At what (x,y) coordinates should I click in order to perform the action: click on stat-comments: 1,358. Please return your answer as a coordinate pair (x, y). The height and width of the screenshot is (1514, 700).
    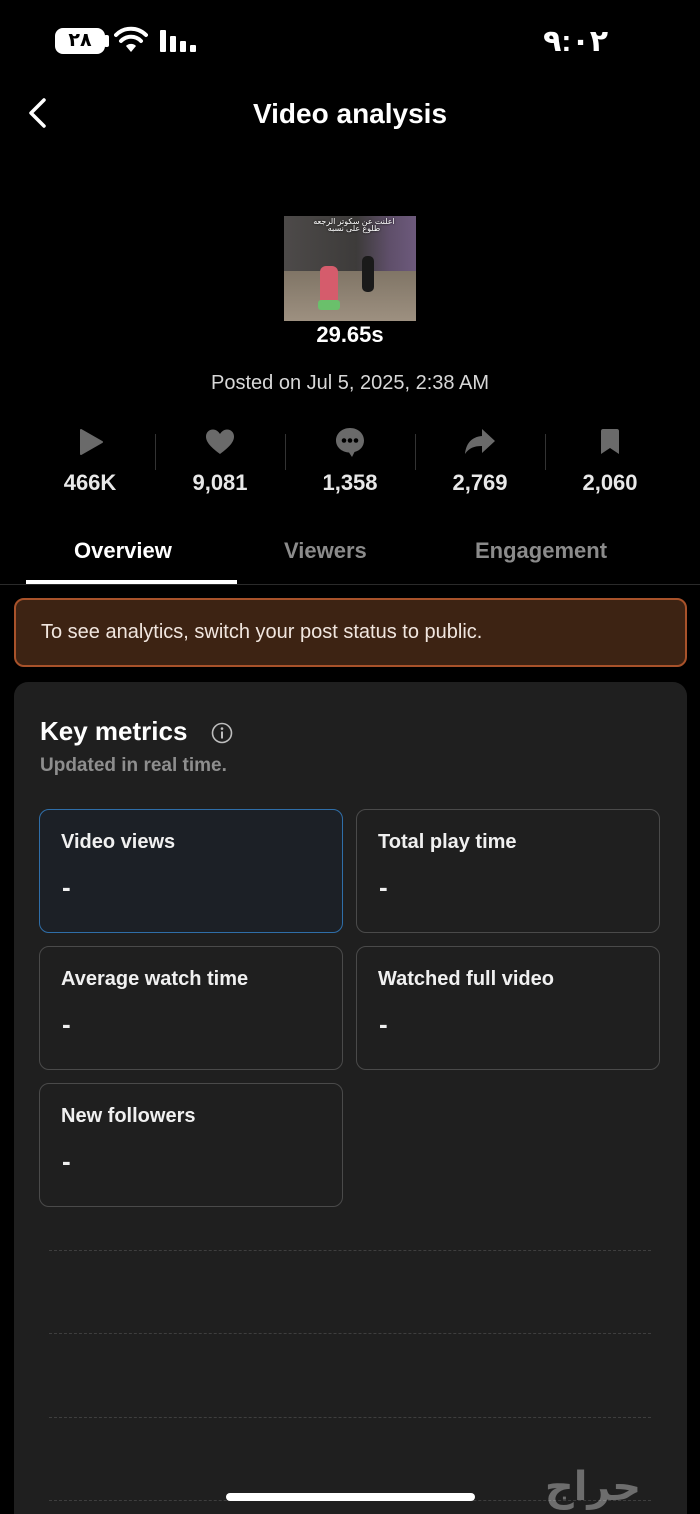
    Looking at the image, I should click on (350, 465).